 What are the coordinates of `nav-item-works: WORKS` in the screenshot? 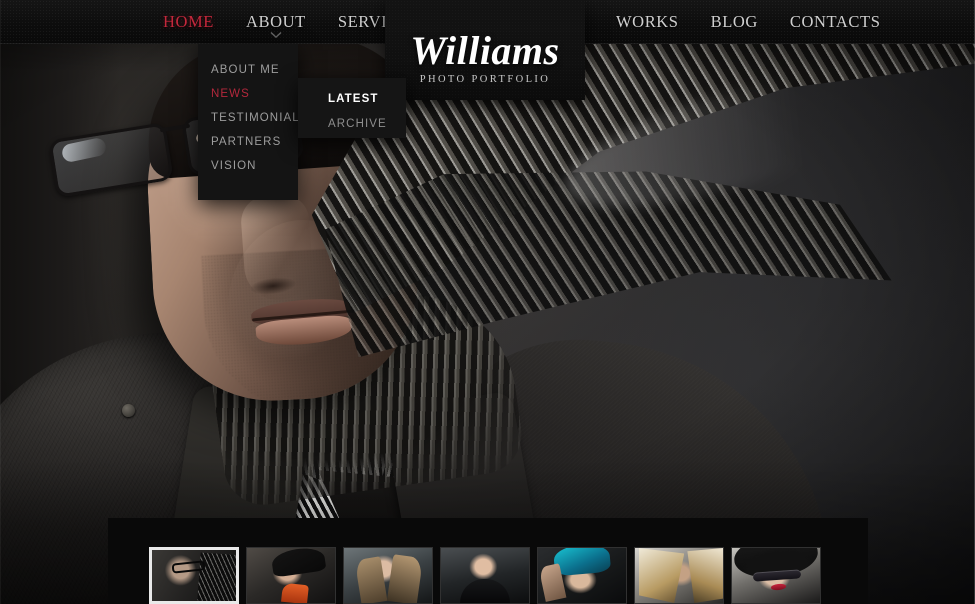 It's located at (647, 22).